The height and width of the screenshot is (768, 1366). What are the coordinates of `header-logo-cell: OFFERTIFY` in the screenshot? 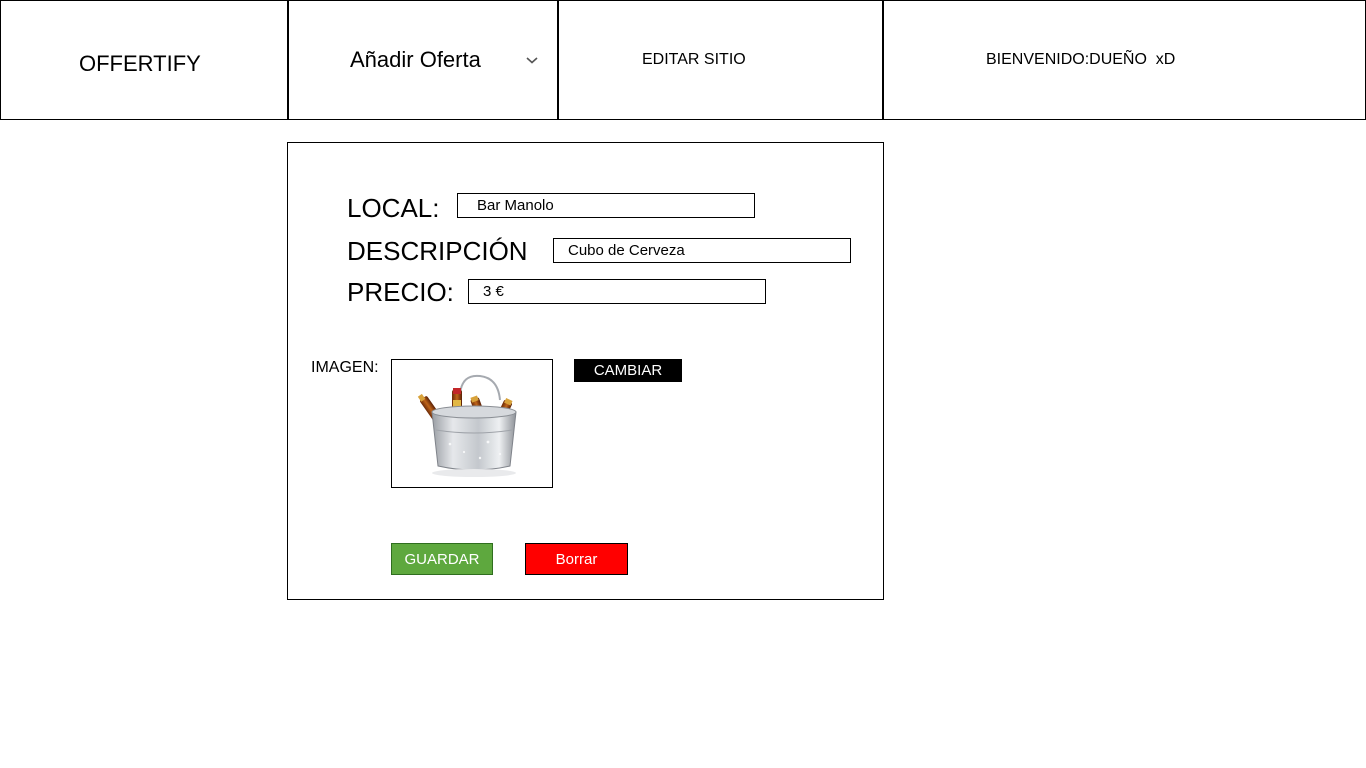 It's located at (144, 60).